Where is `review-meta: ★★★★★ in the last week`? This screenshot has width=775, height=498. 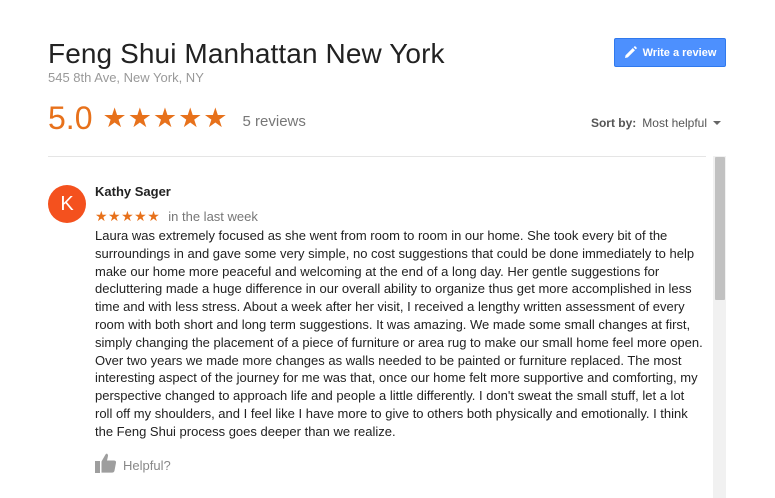
review-meta: ★★★★★ in the last week is located at coordinates (176, 216).